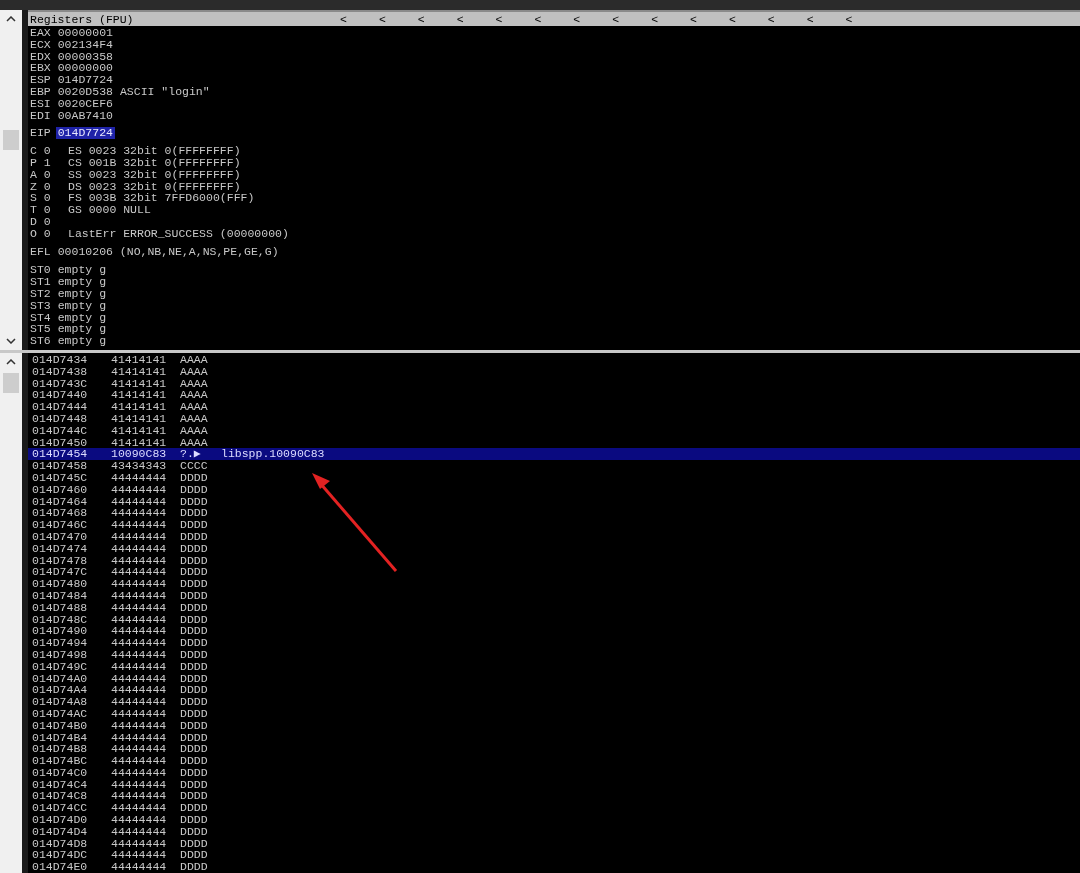  Describe the element at coordinates (554, 584) in the screenshot. I see `stack-row: 014D7480 44444444 DDDD` at that location.